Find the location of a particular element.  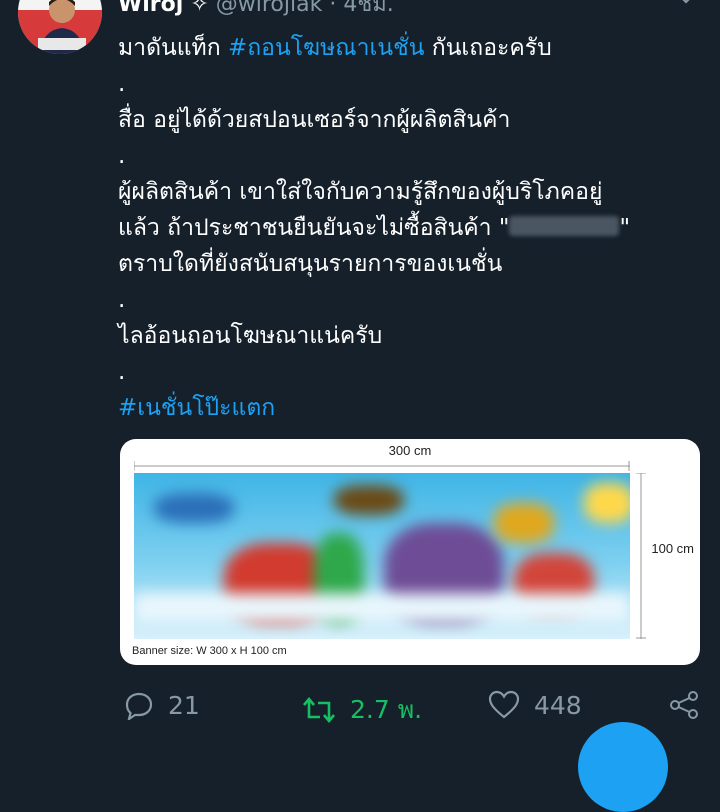

retweet-button: 2.7 พ. is located at coordinates (362, 710).